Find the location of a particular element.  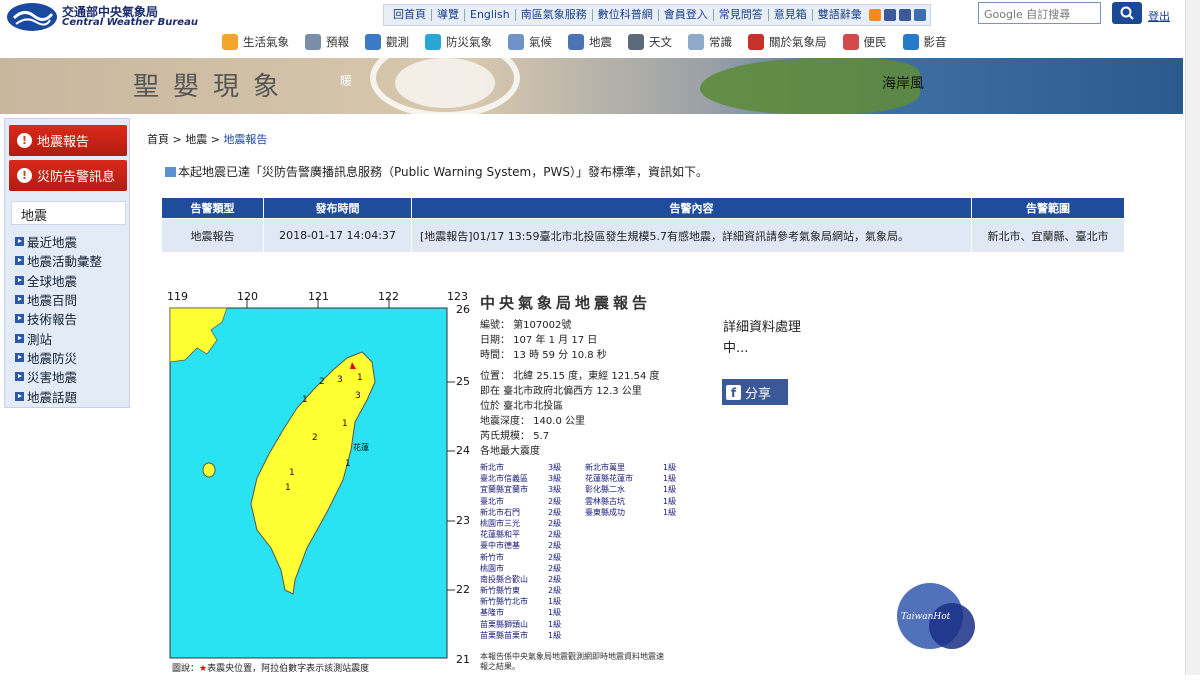

table-header: 告警範圍 is located at coordinates (1048, 208).